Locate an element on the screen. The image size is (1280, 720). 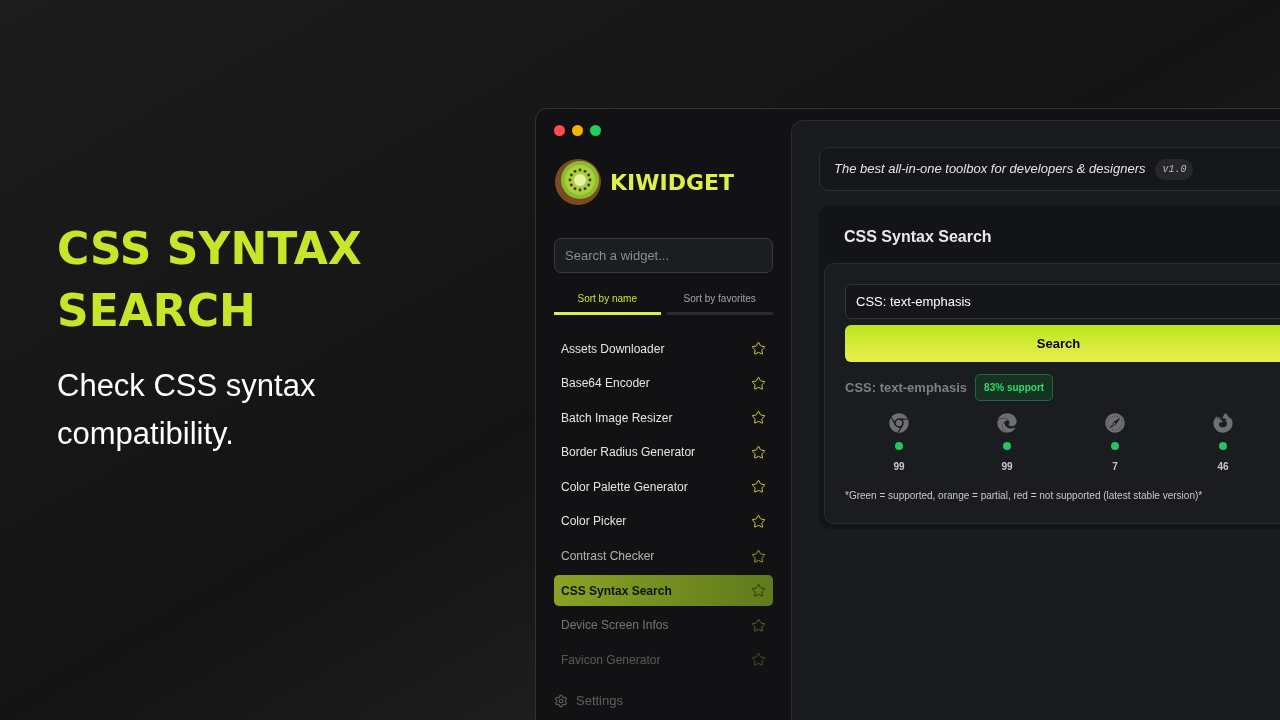
widget-list-item: Contrast Checker is located at coordinates (663, 556).